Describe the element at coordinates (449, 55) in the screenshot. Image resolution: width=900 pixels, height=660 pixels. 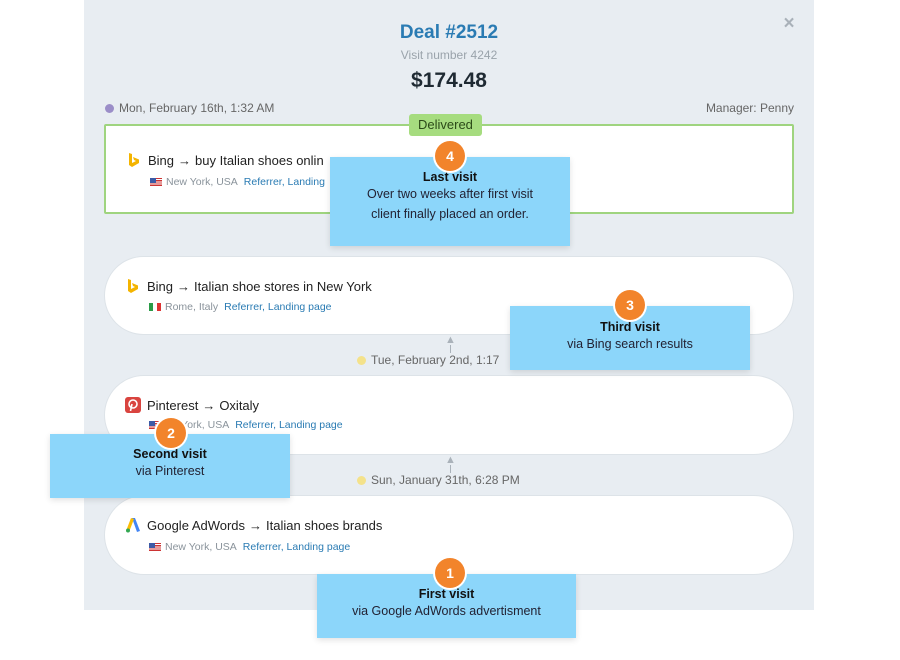
I see `visit-number: Visit number 4242` at that location.